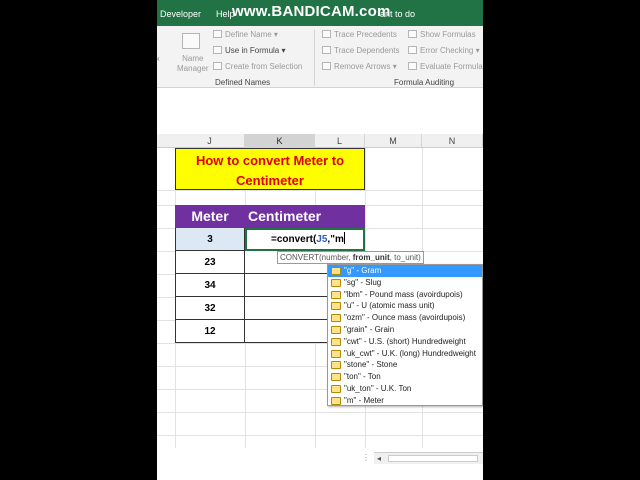 The height and width of the screenshot is (480, 640). Describe the element at coordinates (294, 239) in the screenshot. I see `formula-prefix: =convert(` at that location.